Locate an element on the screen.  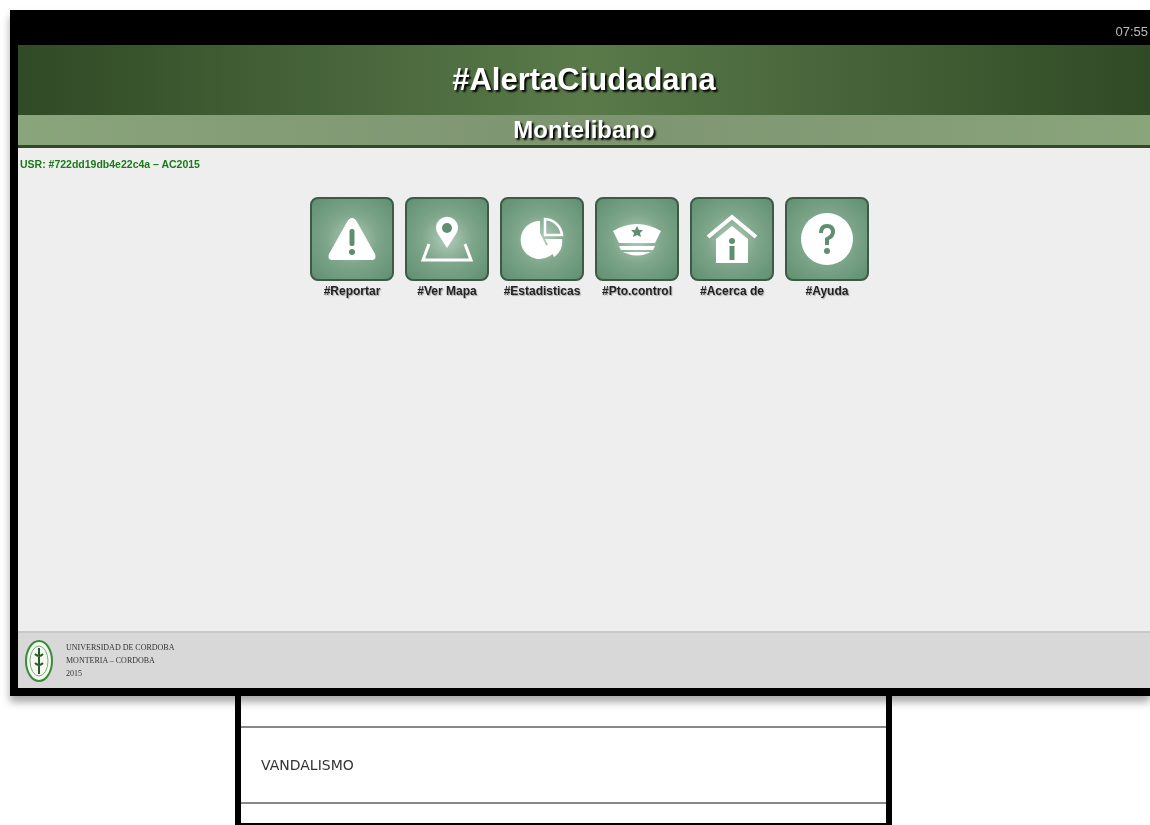
menu-label: #Estadisticas is located at coordinates (542, 291).